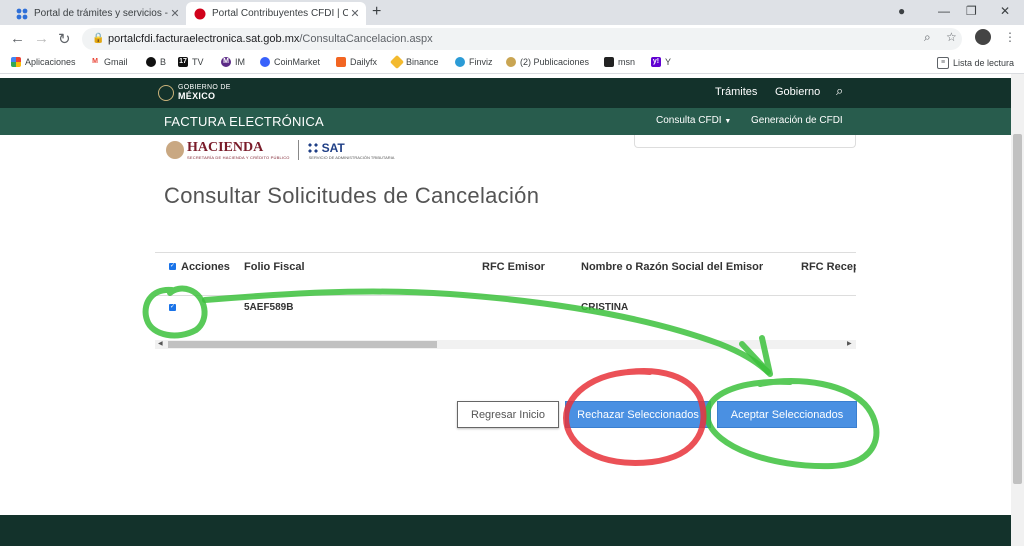 This screenshot has height=546, width=1024. Describe the element at coordinates (183, 62) in the screenshot. I see `tradingview-icon: 17` at that location.